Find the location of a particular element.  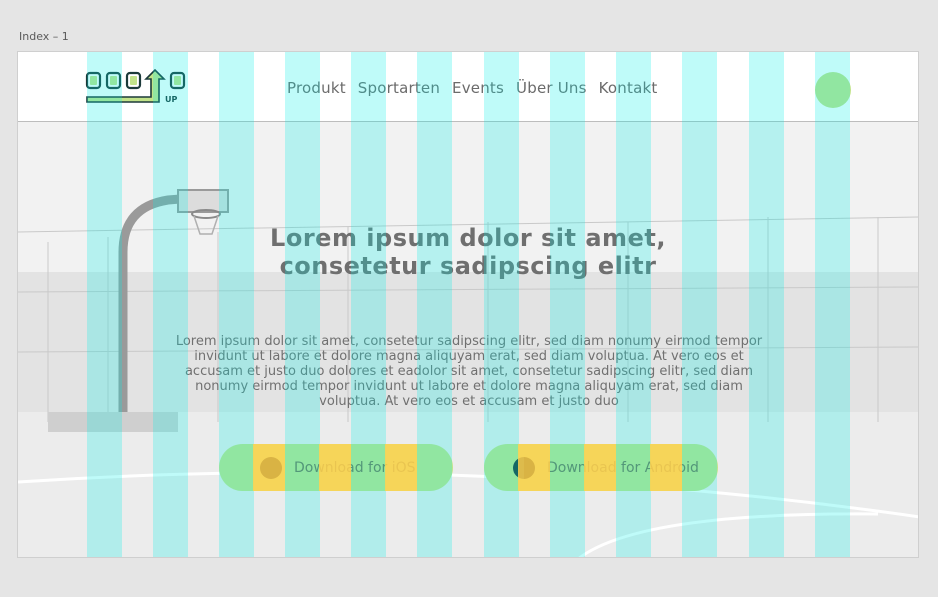

nav-item-ueber-uns: Über Uns is located at coordinates (551, 88).